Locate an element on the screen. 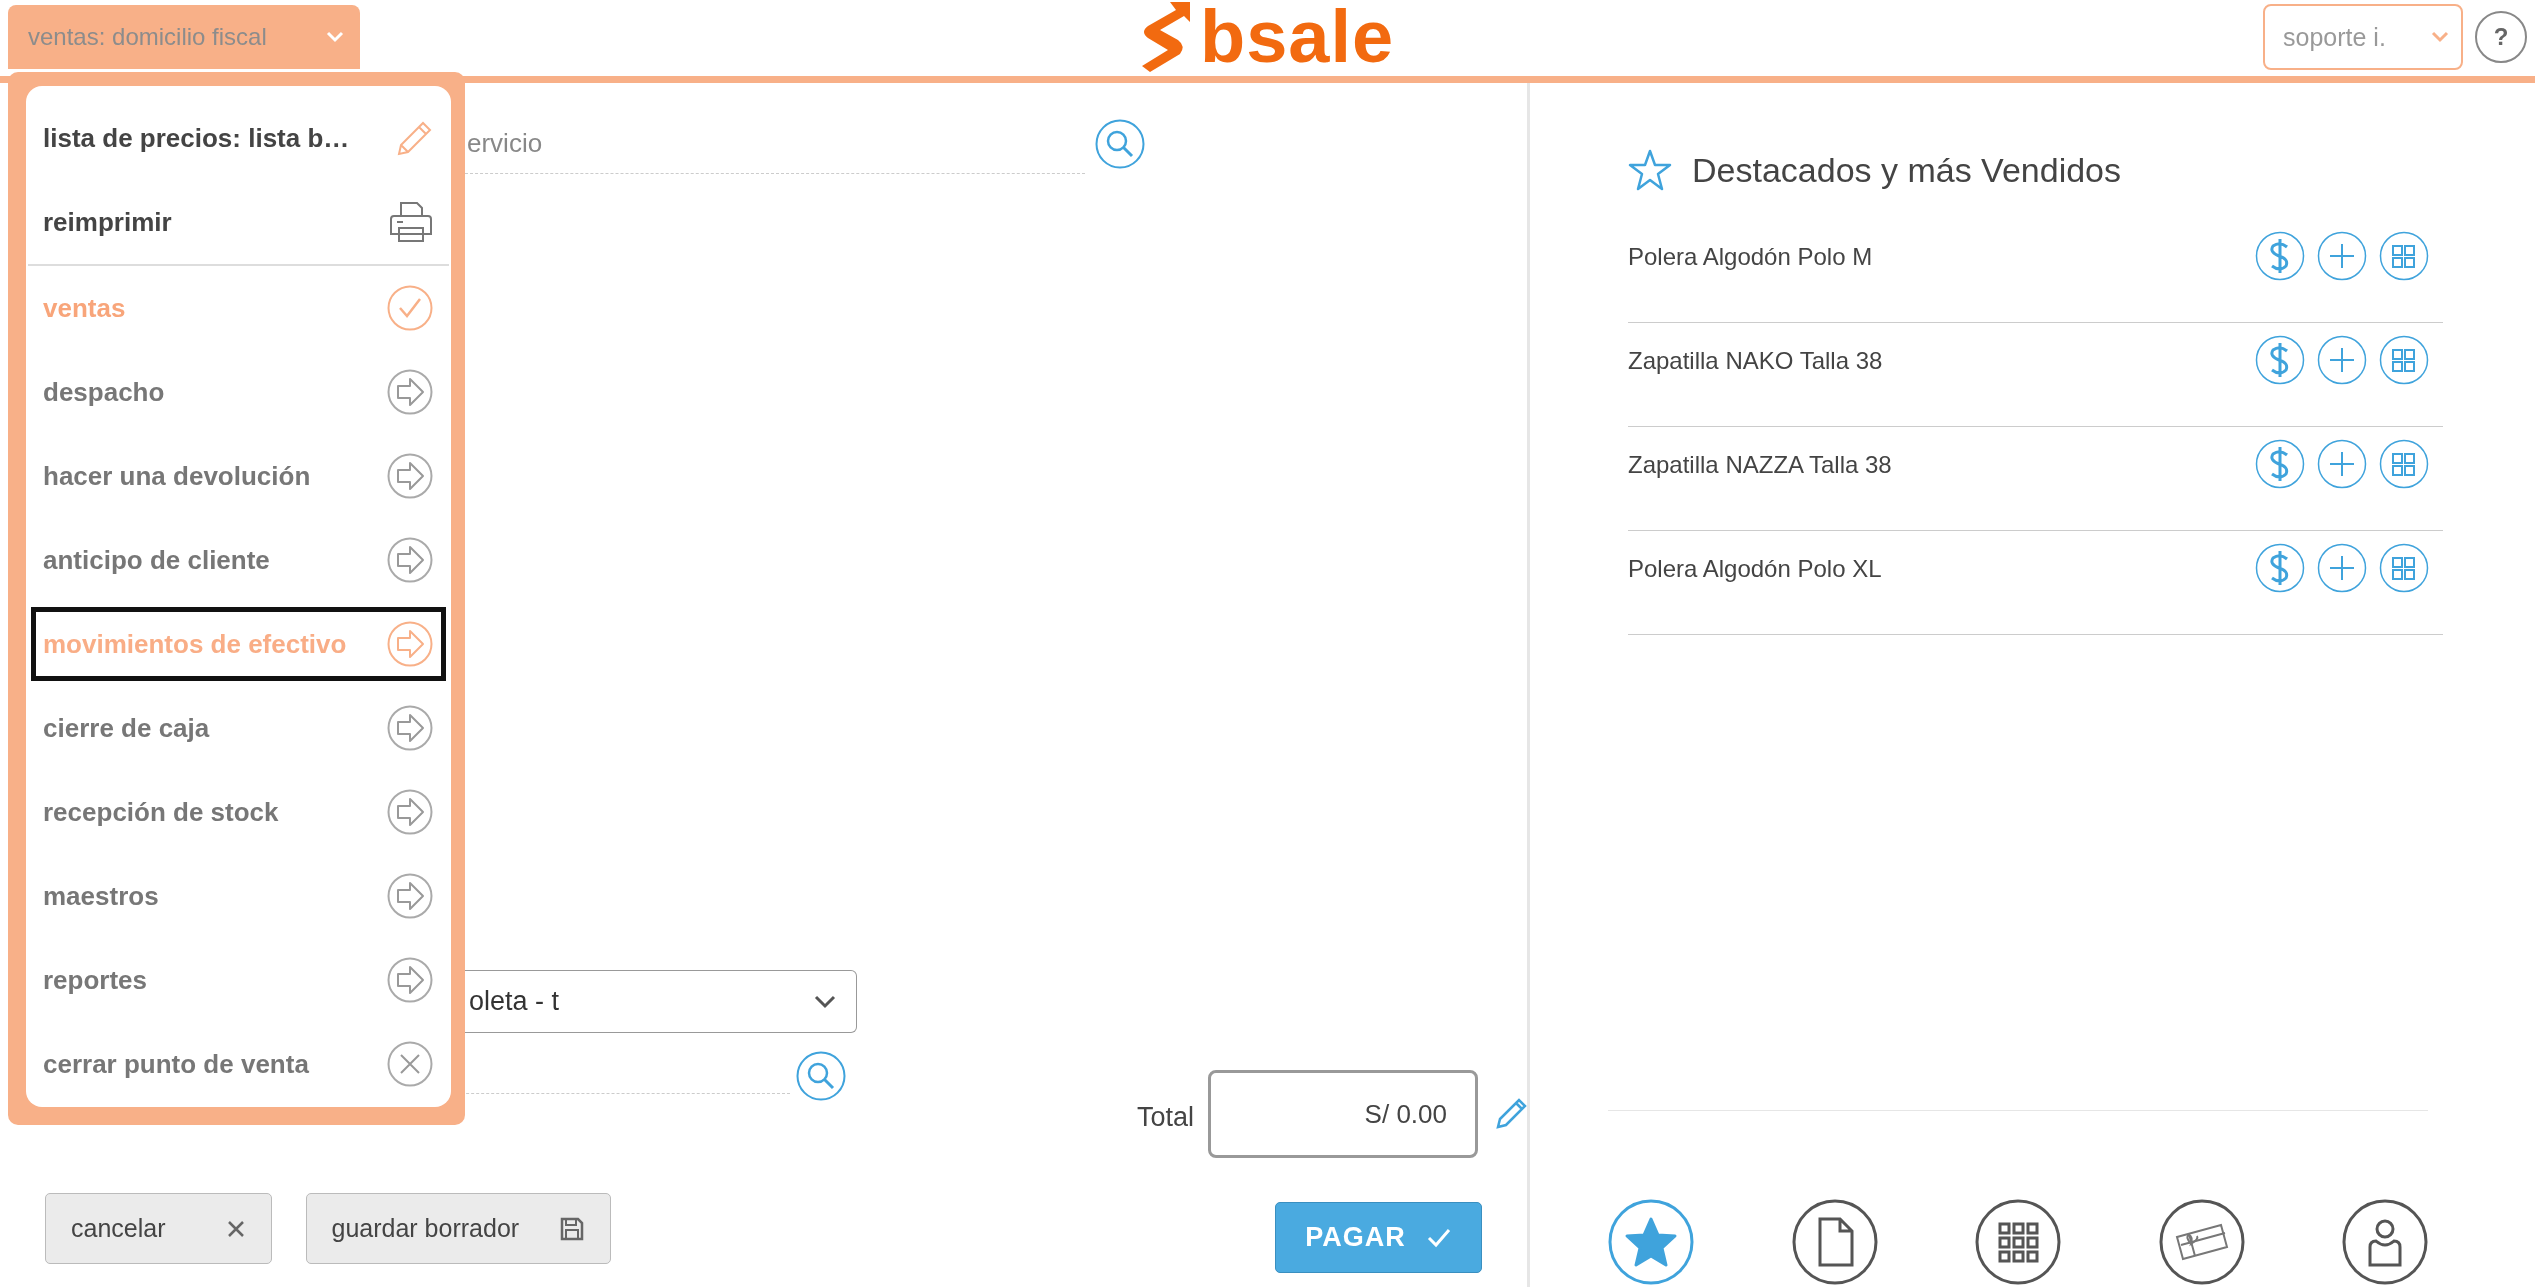  menu-item: maestros is located at coordinates (238, 896).